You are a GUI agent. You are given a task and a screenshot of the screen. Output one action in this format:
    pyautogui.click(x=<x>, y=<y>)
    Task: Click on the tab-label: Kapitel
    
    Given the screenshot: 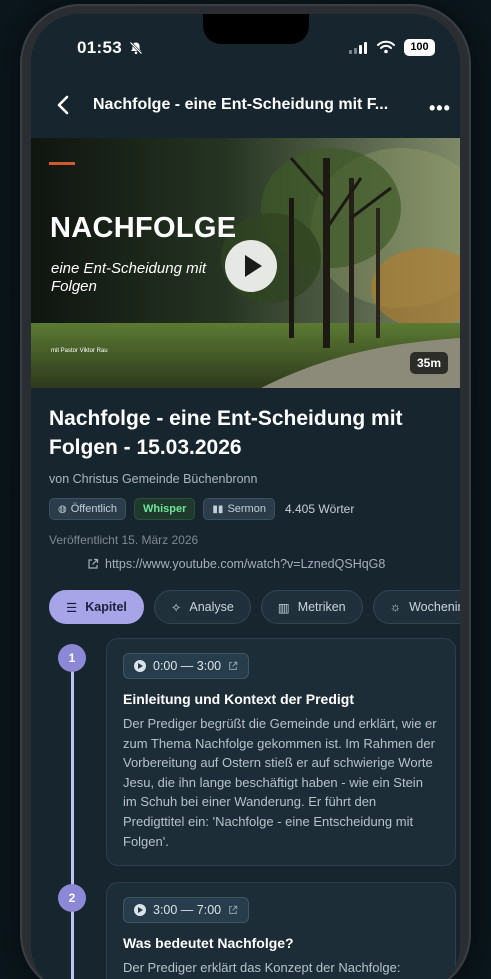 What is the action you would take?
    pyautogui.click(x=106, y=607)
    